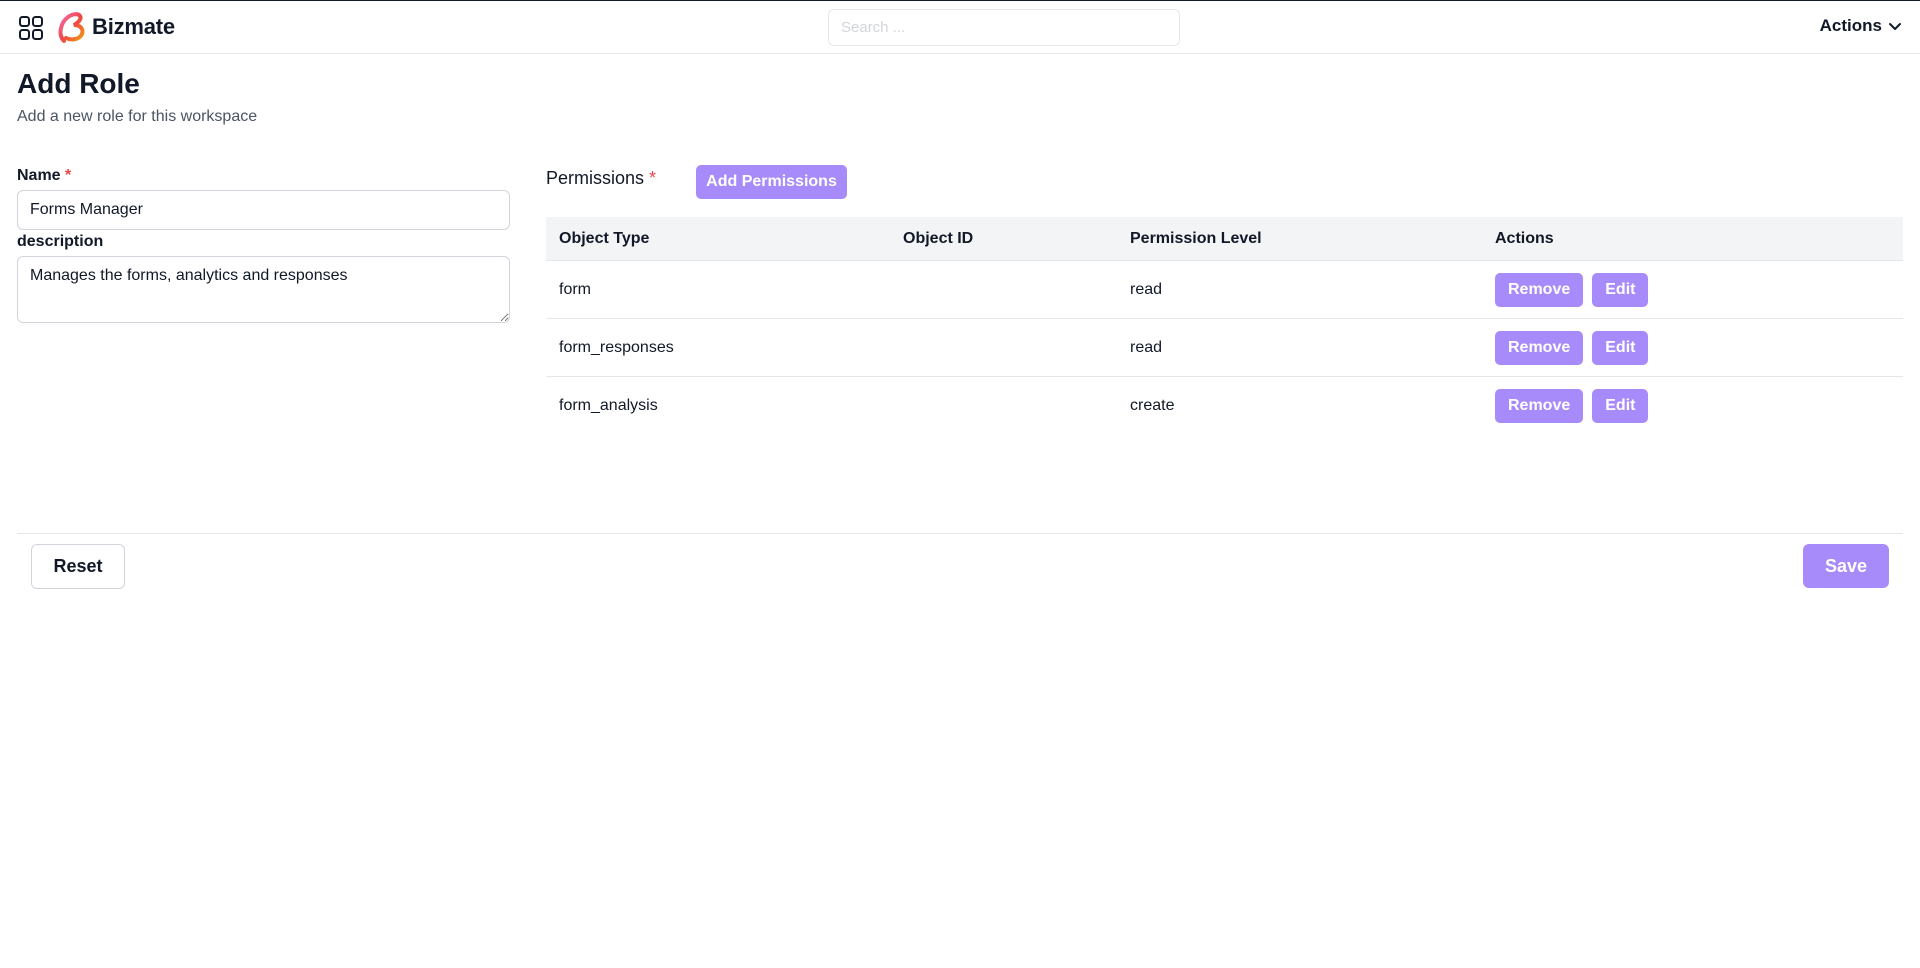 Image resolution: width=1920 pixels, height=968 pixels. I want to click on name-required-marker: *, so click(68, 175).